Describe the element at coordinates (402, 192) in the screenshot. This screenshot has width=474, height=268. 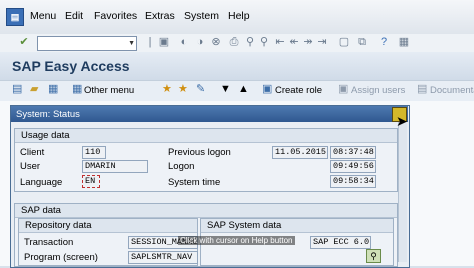
I see `dialog-scrollbar` at that location.